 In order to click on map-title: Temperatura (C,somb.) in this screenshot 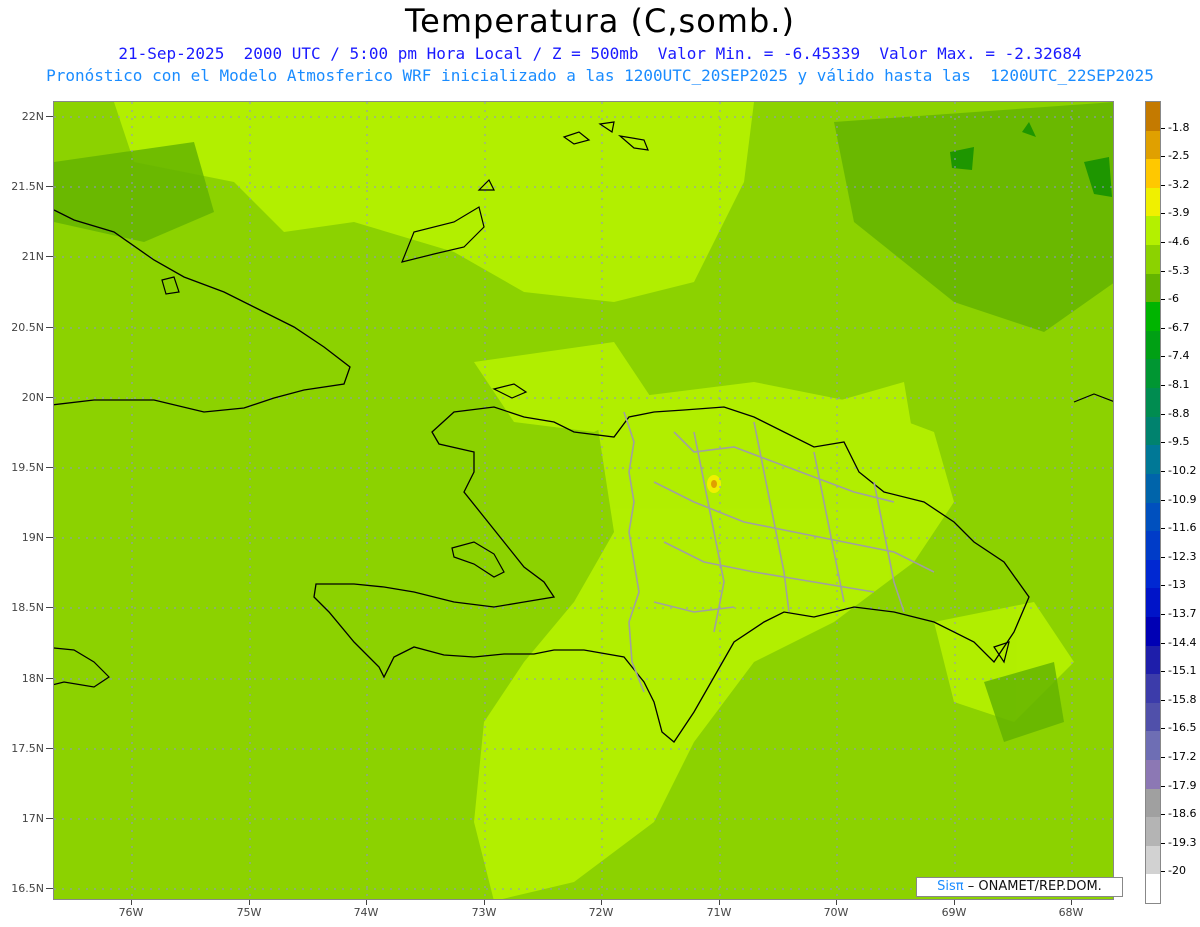, I will do `click(600, 21)`.